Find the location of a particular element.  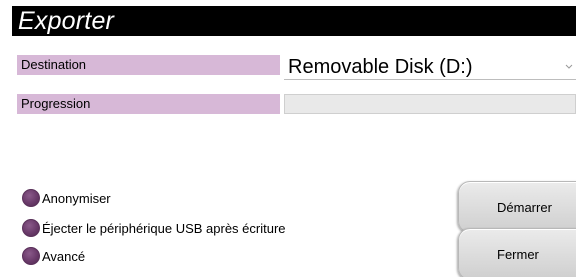

destination-value: Removable Disk (D:) is located at coordinates (380, 67).